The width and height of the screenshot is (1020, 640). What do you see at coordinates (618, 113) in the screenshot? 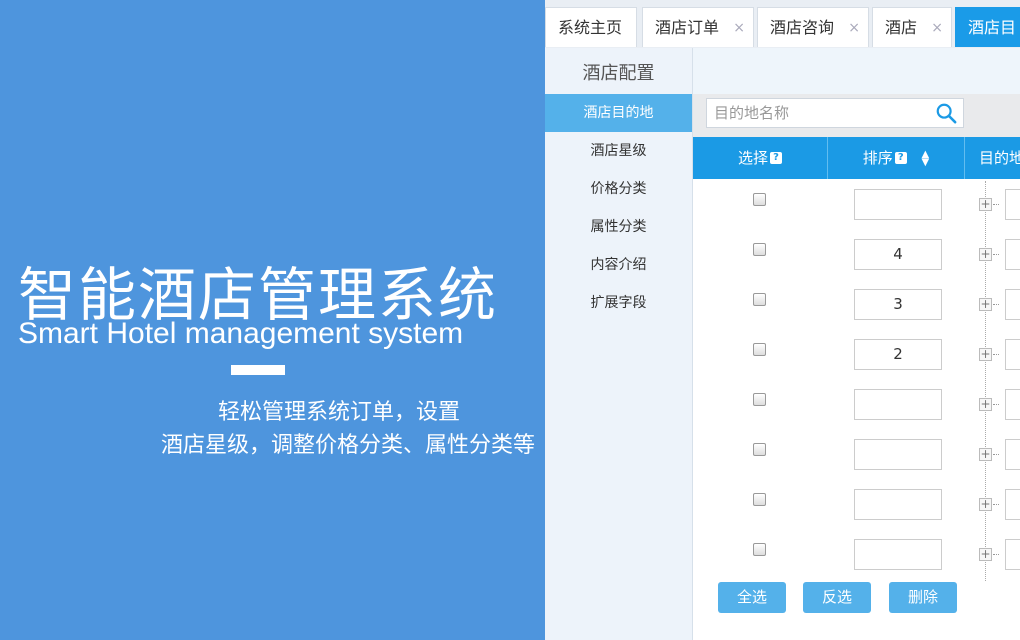
I see `sidebar-item-destination: 酒店目的地` at bounding box center [618, 113].